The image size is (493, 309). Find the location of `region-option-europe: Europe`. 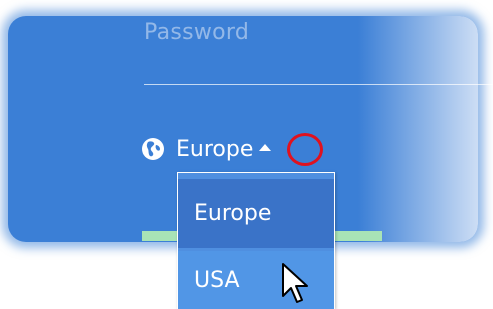

region-option-europe: Europe is located at coordinates (256, 213).